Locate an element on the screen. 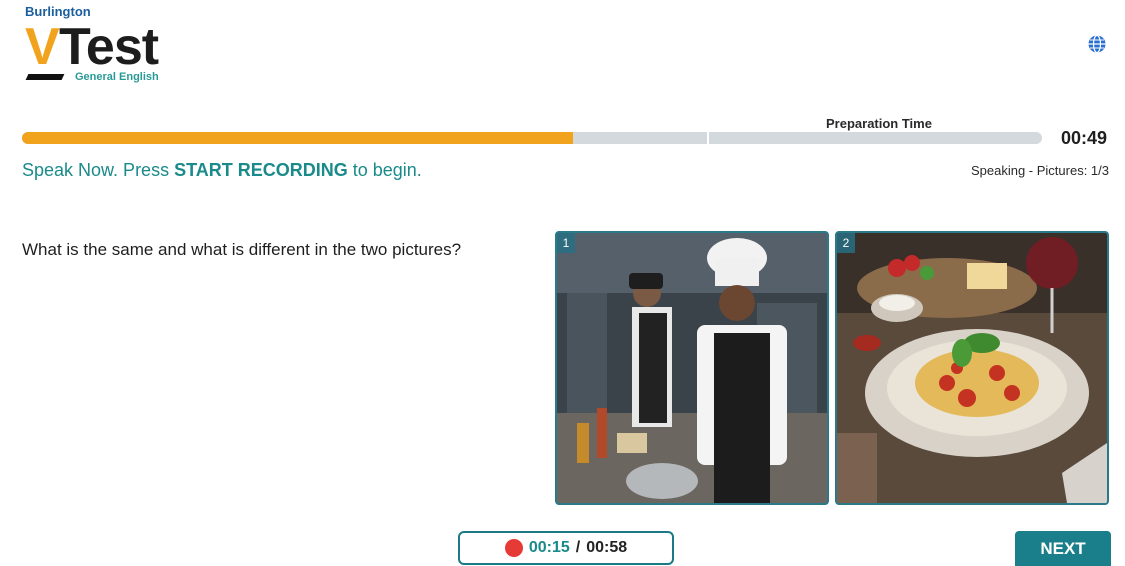 The height and width of the screenshot is (566, 1125). logo-test: Test is located at coordinates (109, 47).